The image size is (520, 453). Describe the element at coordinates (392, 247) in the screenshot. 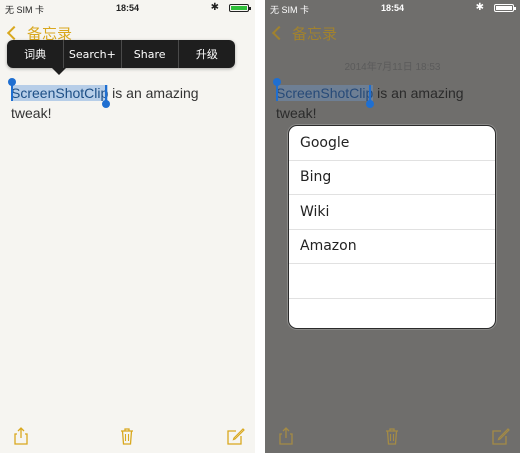

I see `search-option-amazon: Amazon` at that location.